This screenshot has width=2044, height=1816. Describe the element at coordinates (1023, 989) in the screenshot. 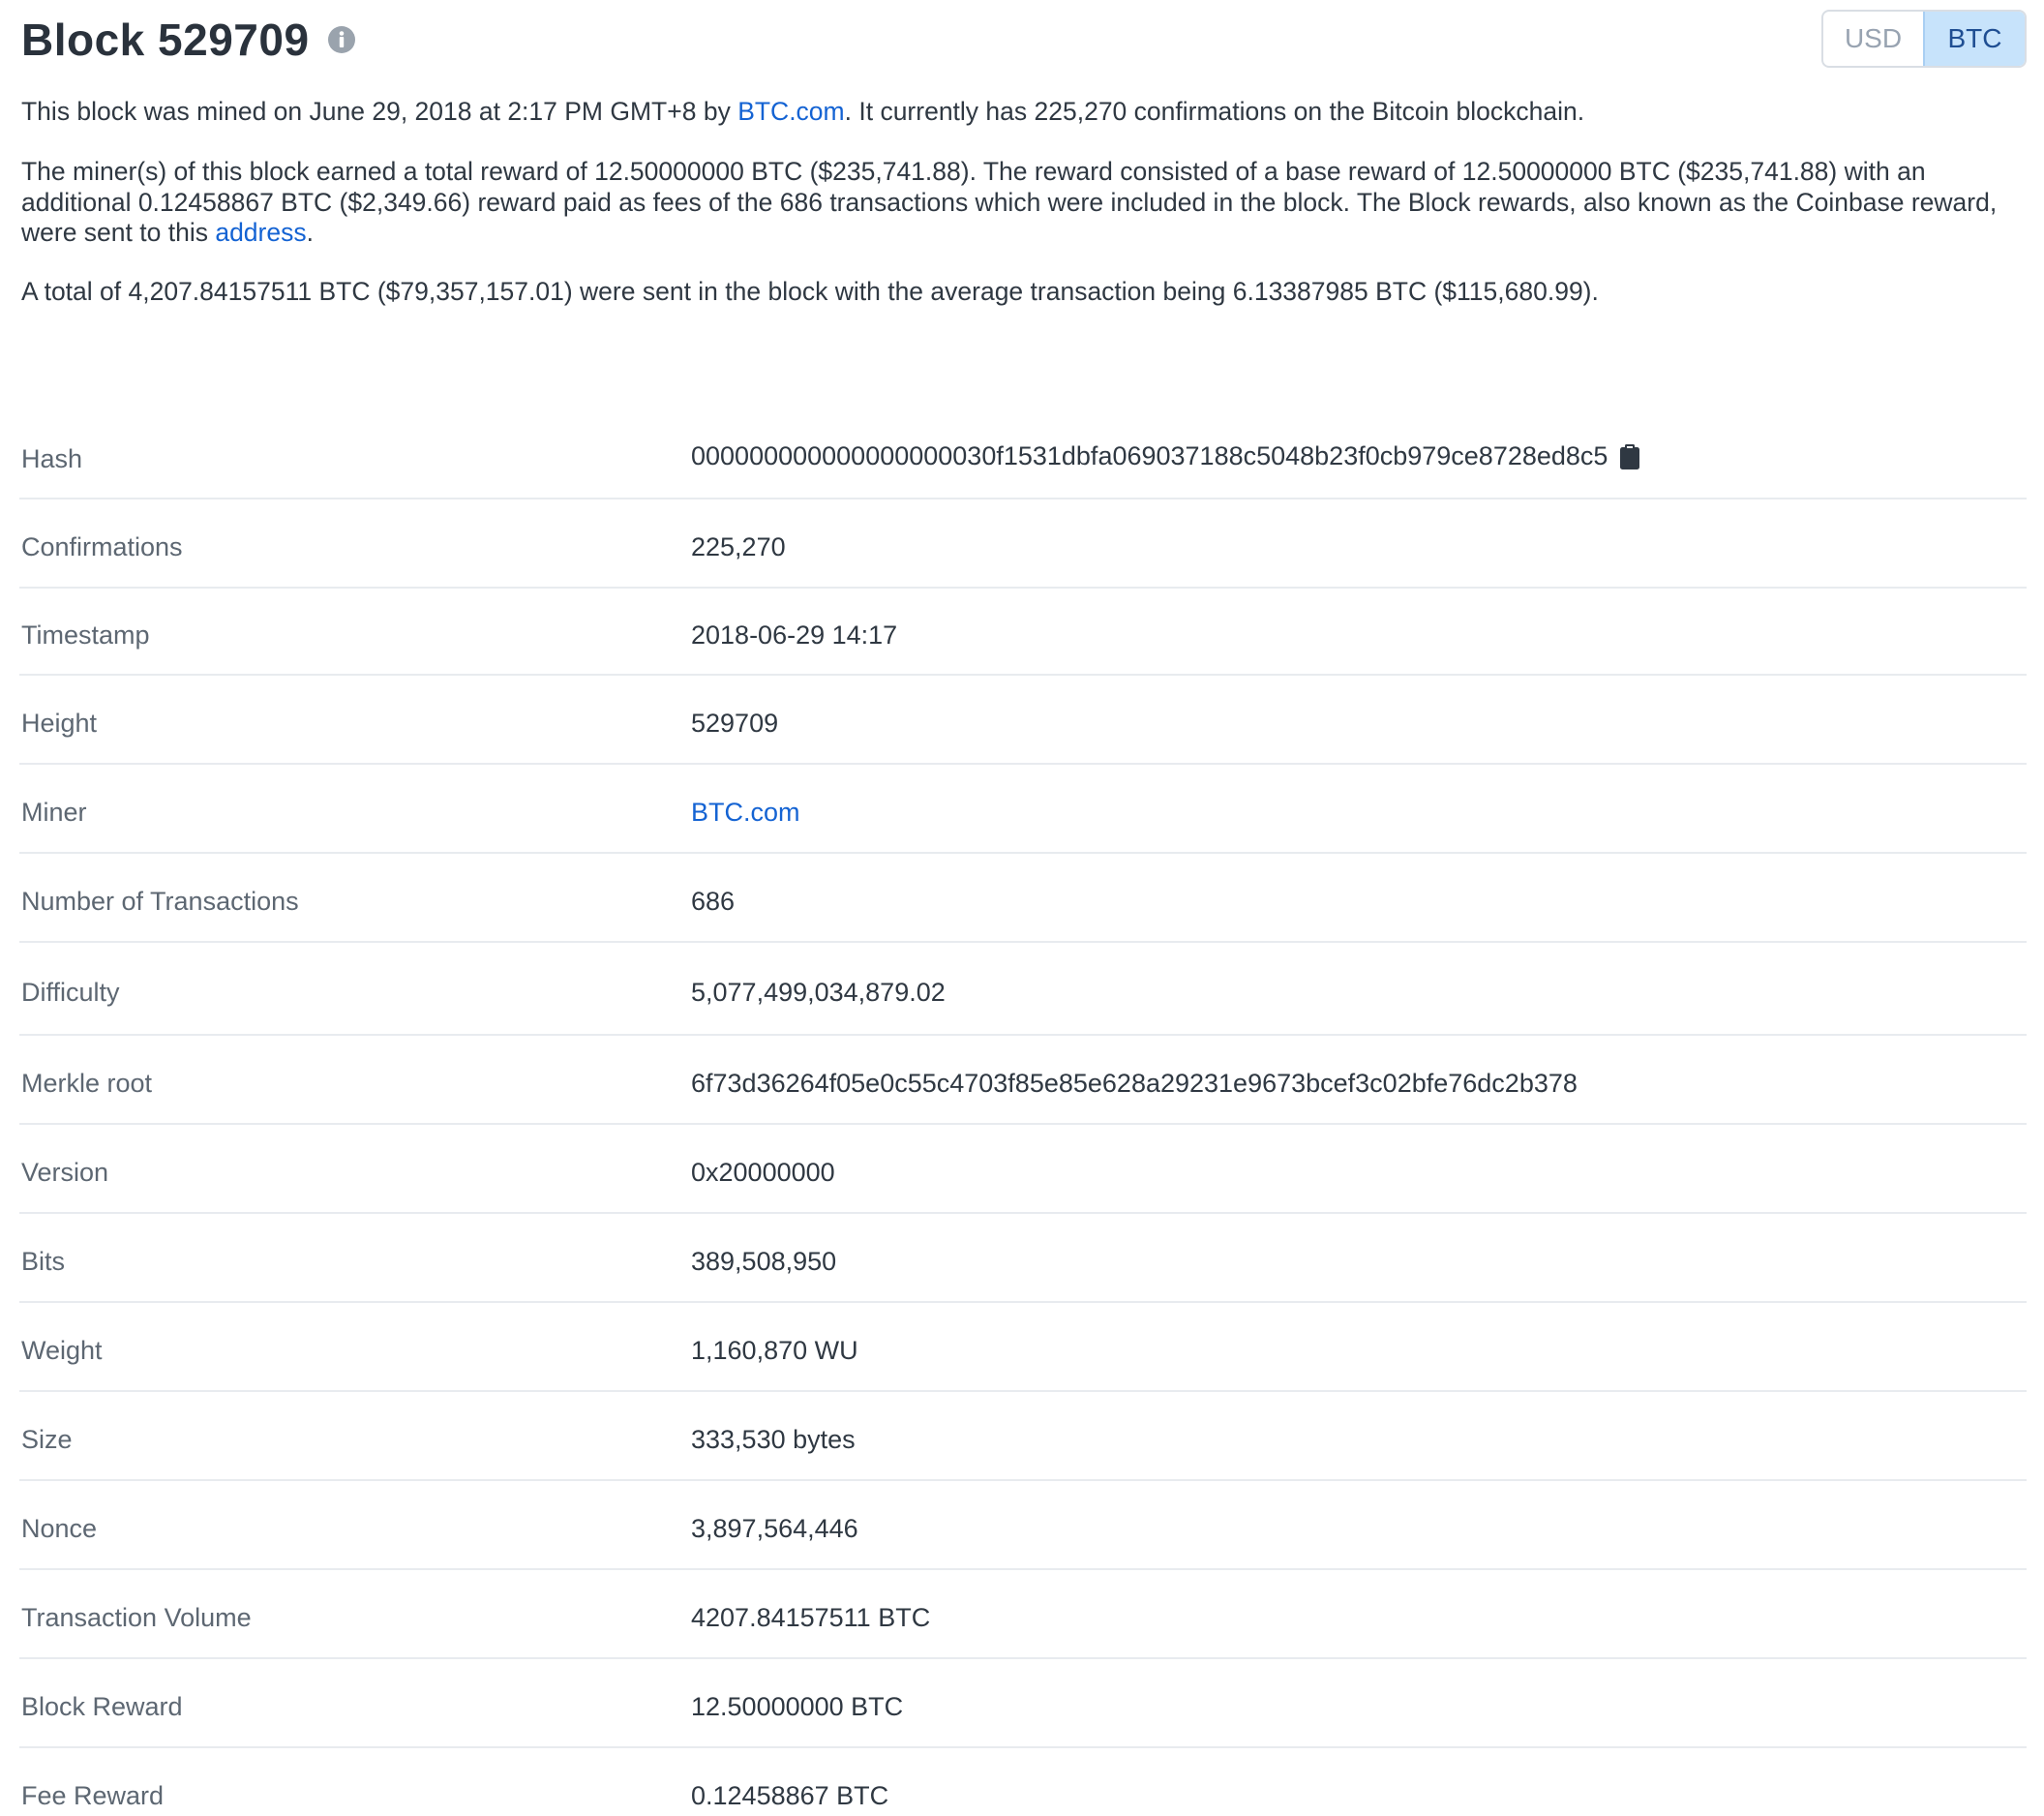

I see `detail-row-difficulty: Difficulty 5,077,499,034,879.02` at that location.